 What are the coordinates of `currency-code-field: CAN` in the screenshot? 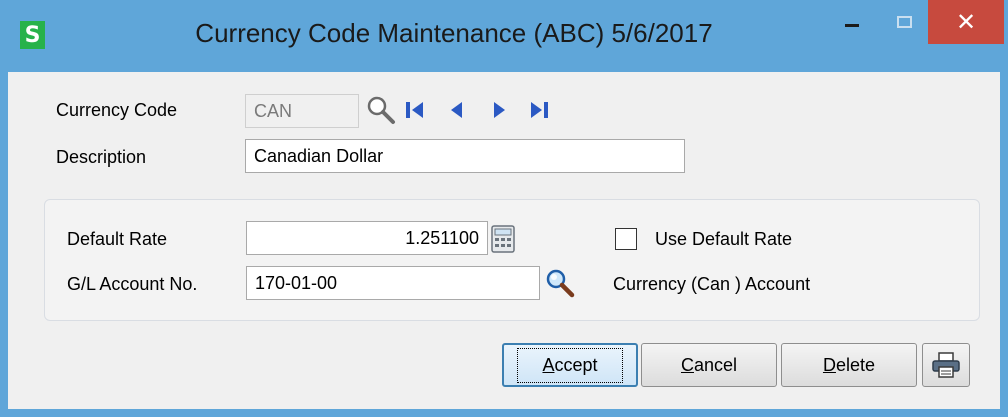 It's located at (302, 111).